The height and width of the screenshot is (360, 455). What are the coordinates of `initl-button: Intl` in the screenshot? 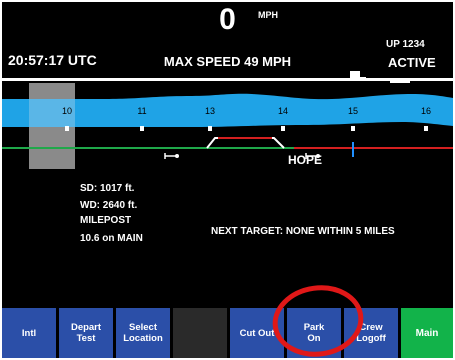 It's located at (29, 333).